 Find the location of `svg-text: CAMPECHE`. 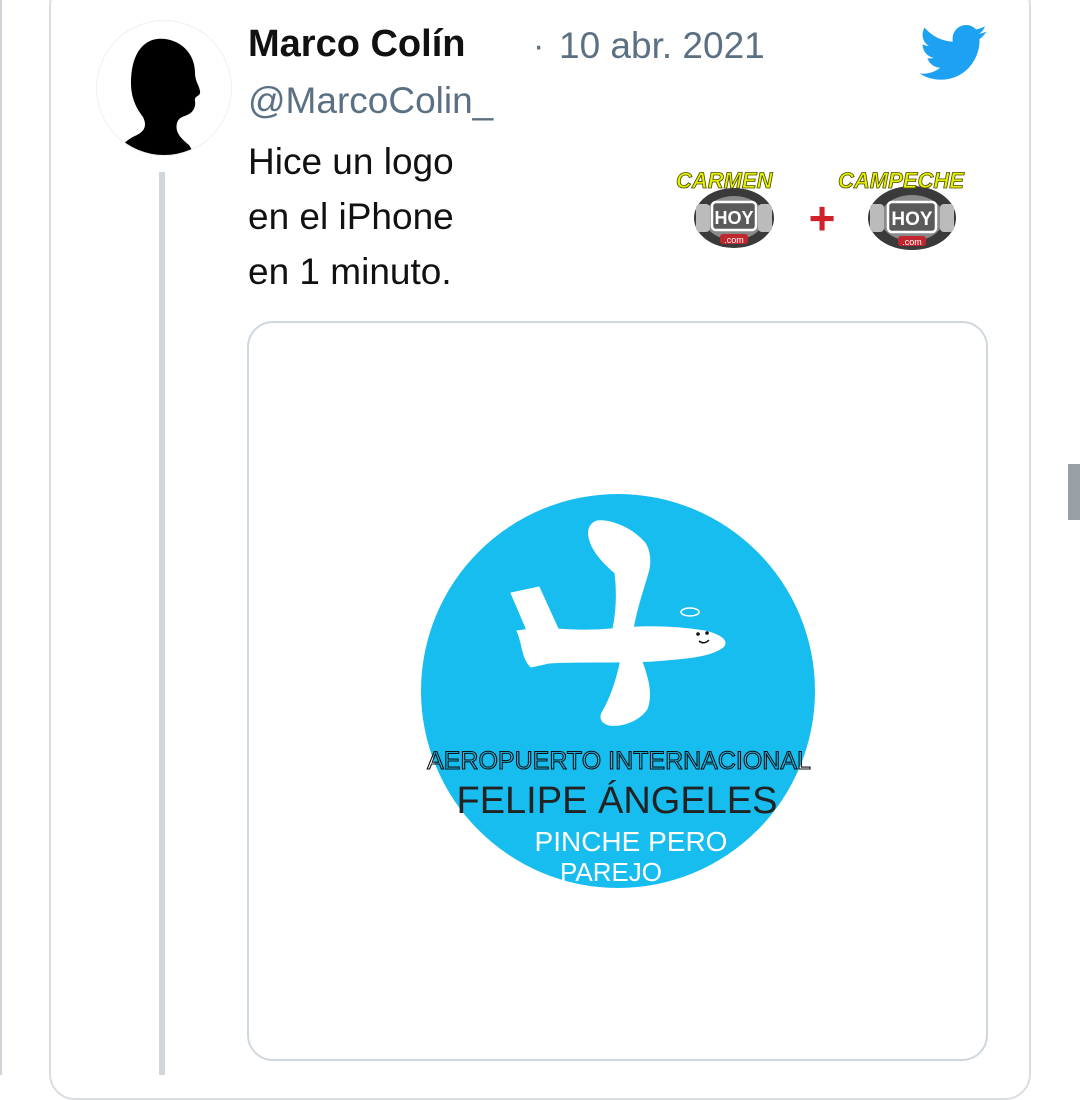

svg-text: CAMPECHE is located at coordinates (901, 180).